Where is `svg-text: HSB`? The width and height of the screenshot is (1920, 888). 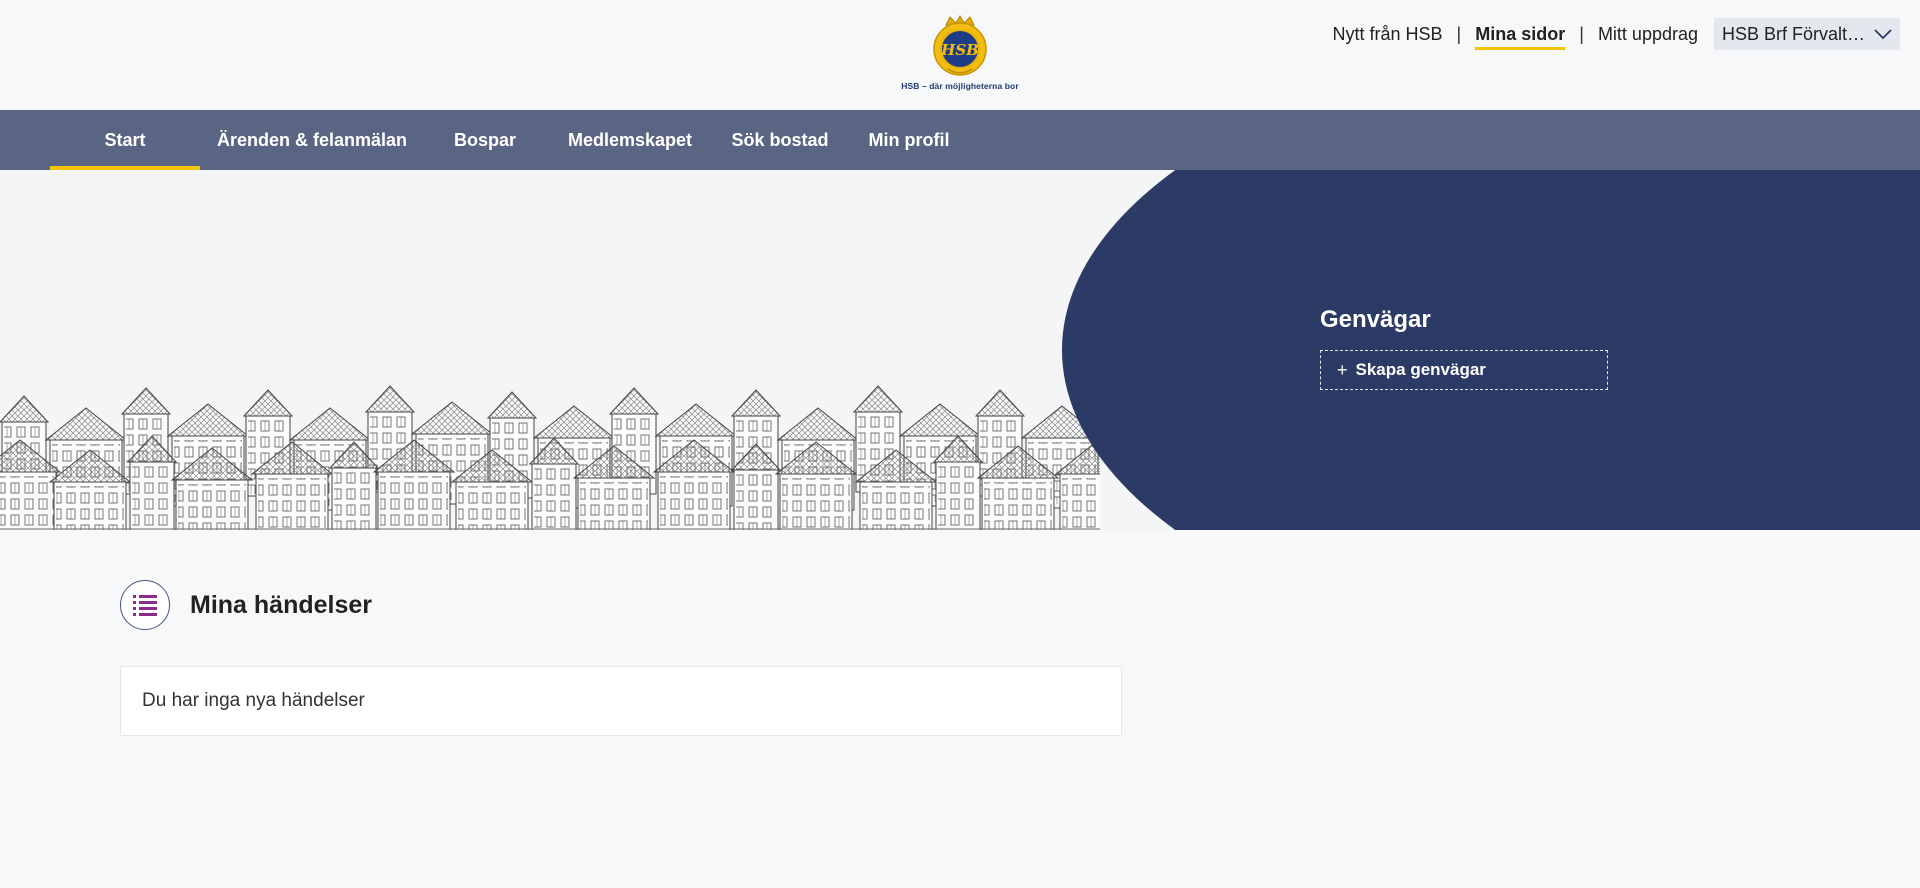
svg-text: HSB is located at coordinates (959, 50).